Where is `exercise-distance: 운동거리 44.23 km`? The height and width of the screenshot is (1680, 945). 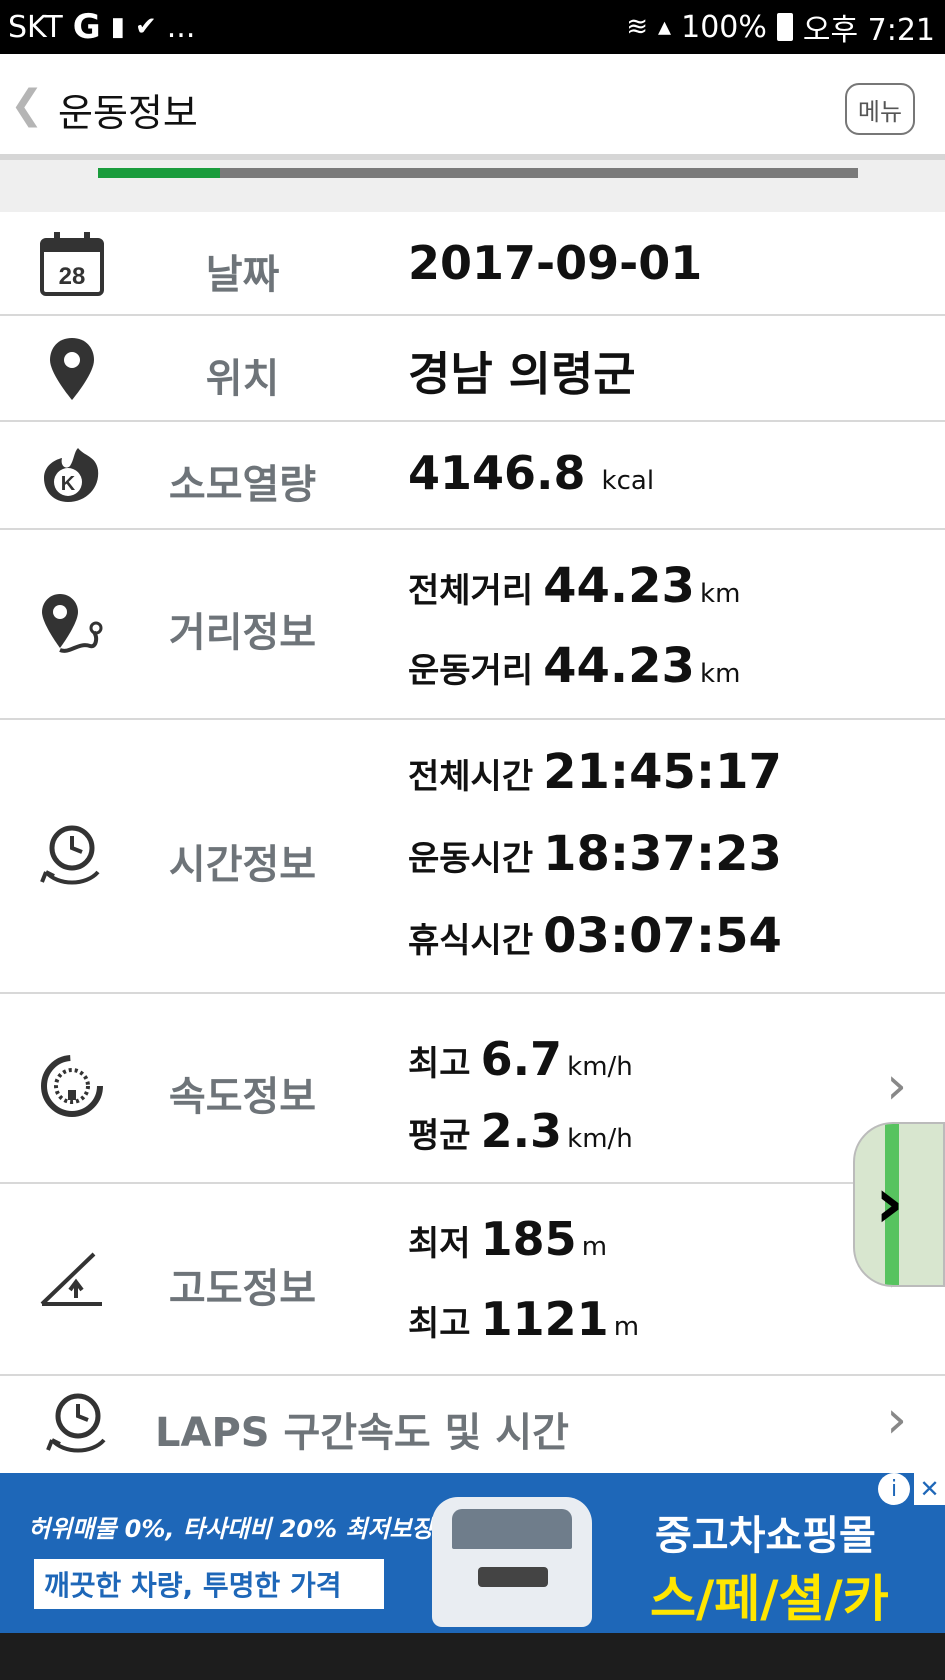
exercise-distance: 운동거리 44.23 km is located at coordinates (574, 666).